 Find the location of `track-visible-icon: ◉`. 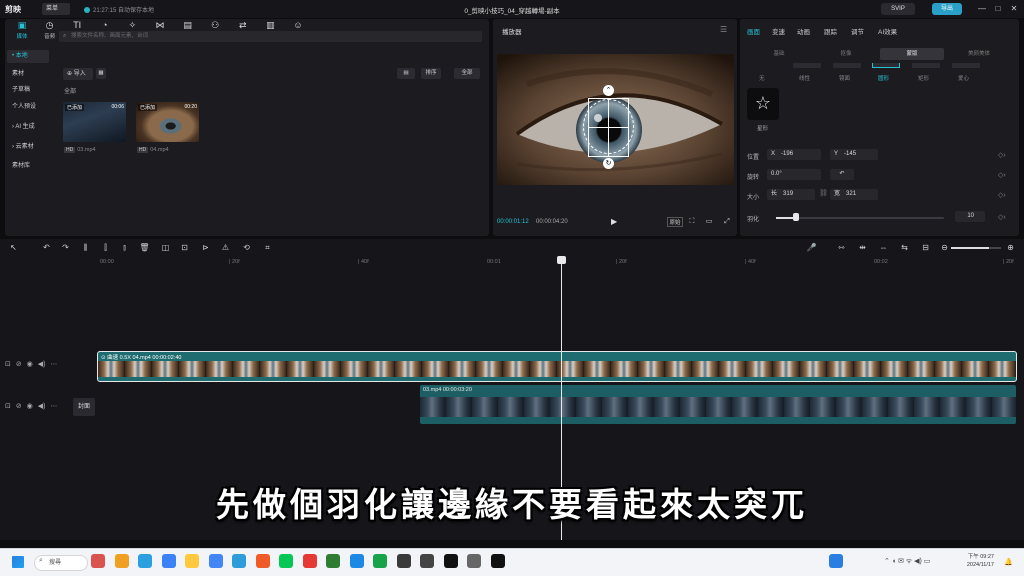

track-visible-icon: ◉ is located at coordinates (30, 364).